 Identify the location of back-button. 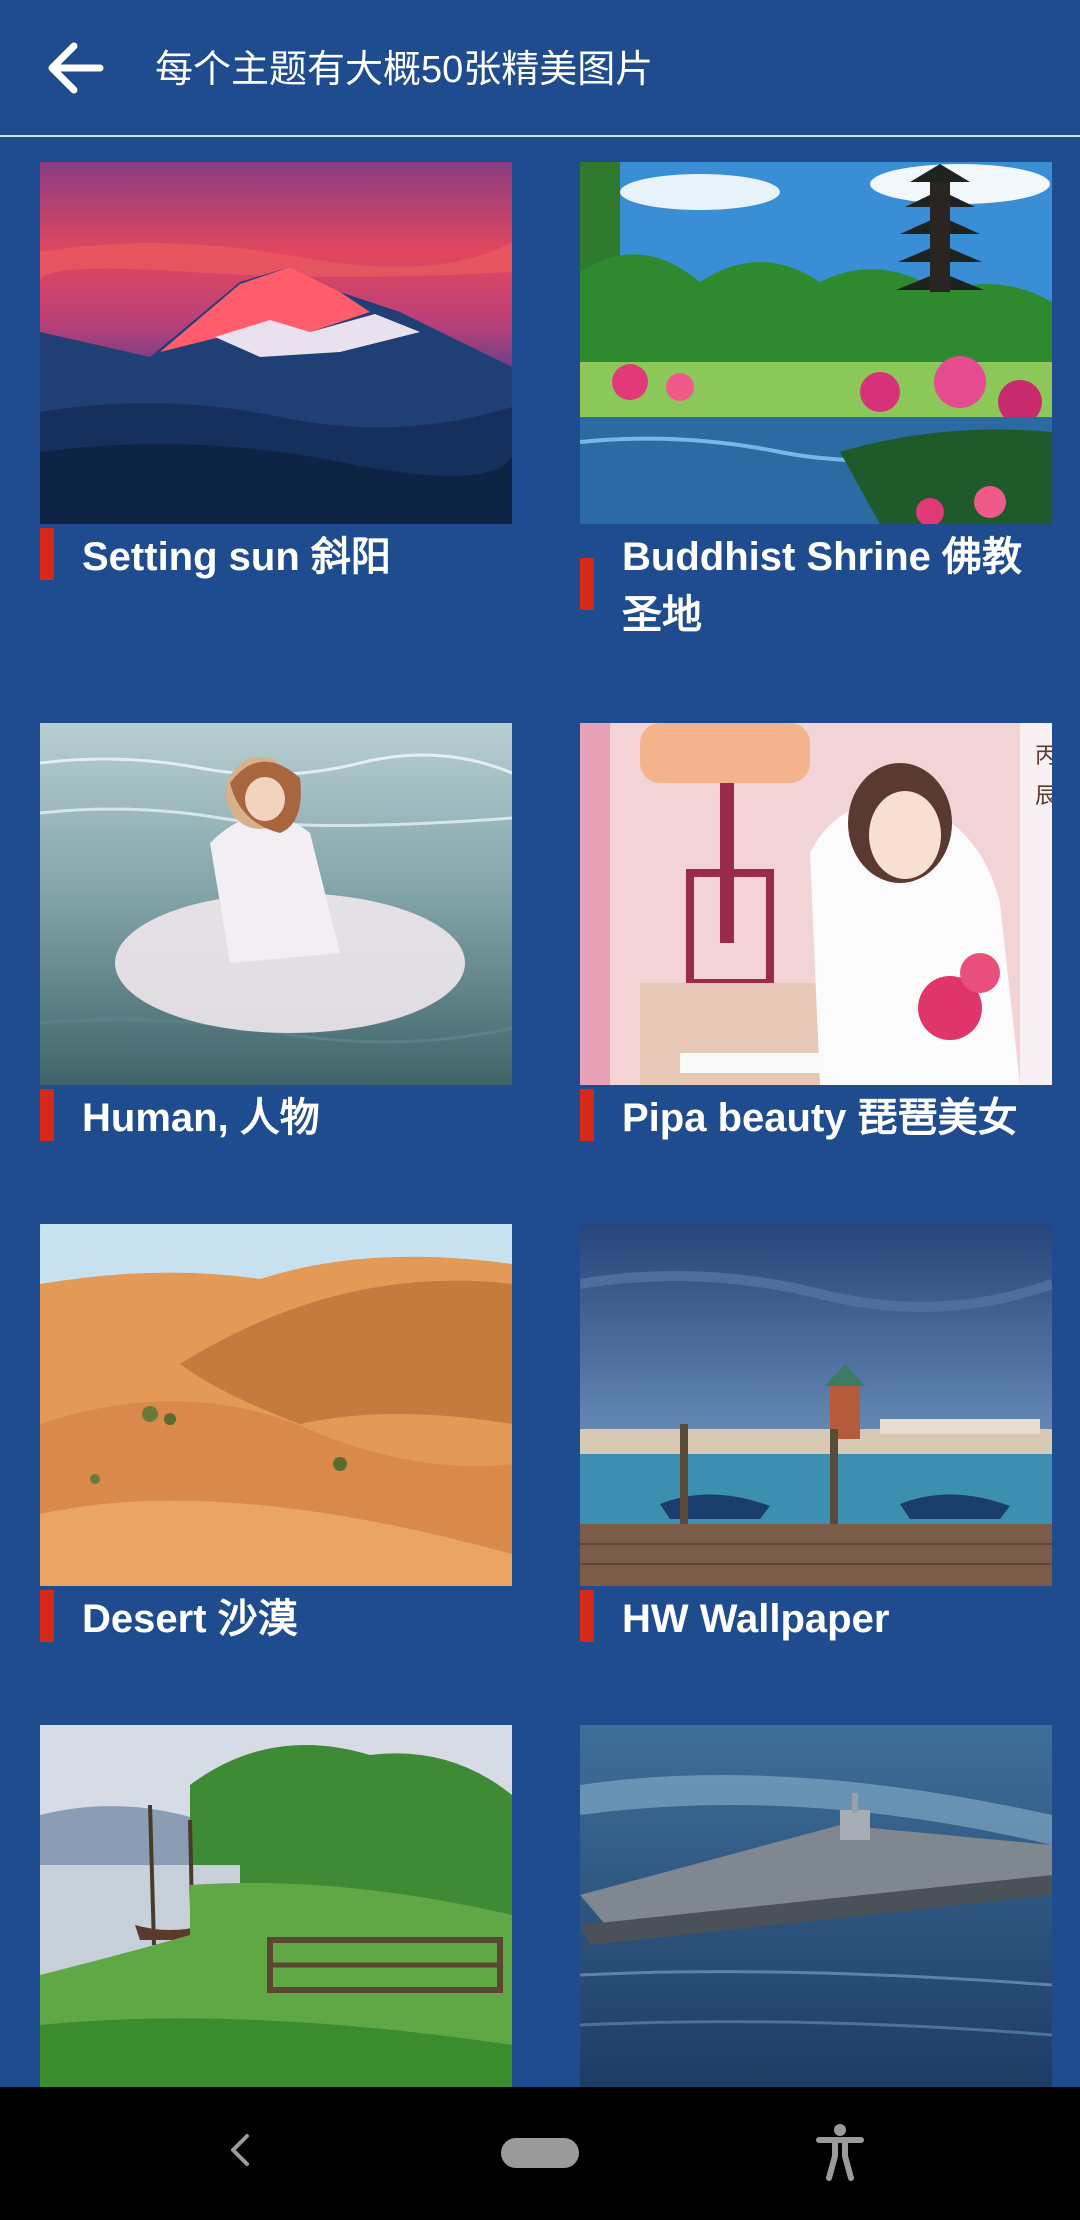
(76, 70).